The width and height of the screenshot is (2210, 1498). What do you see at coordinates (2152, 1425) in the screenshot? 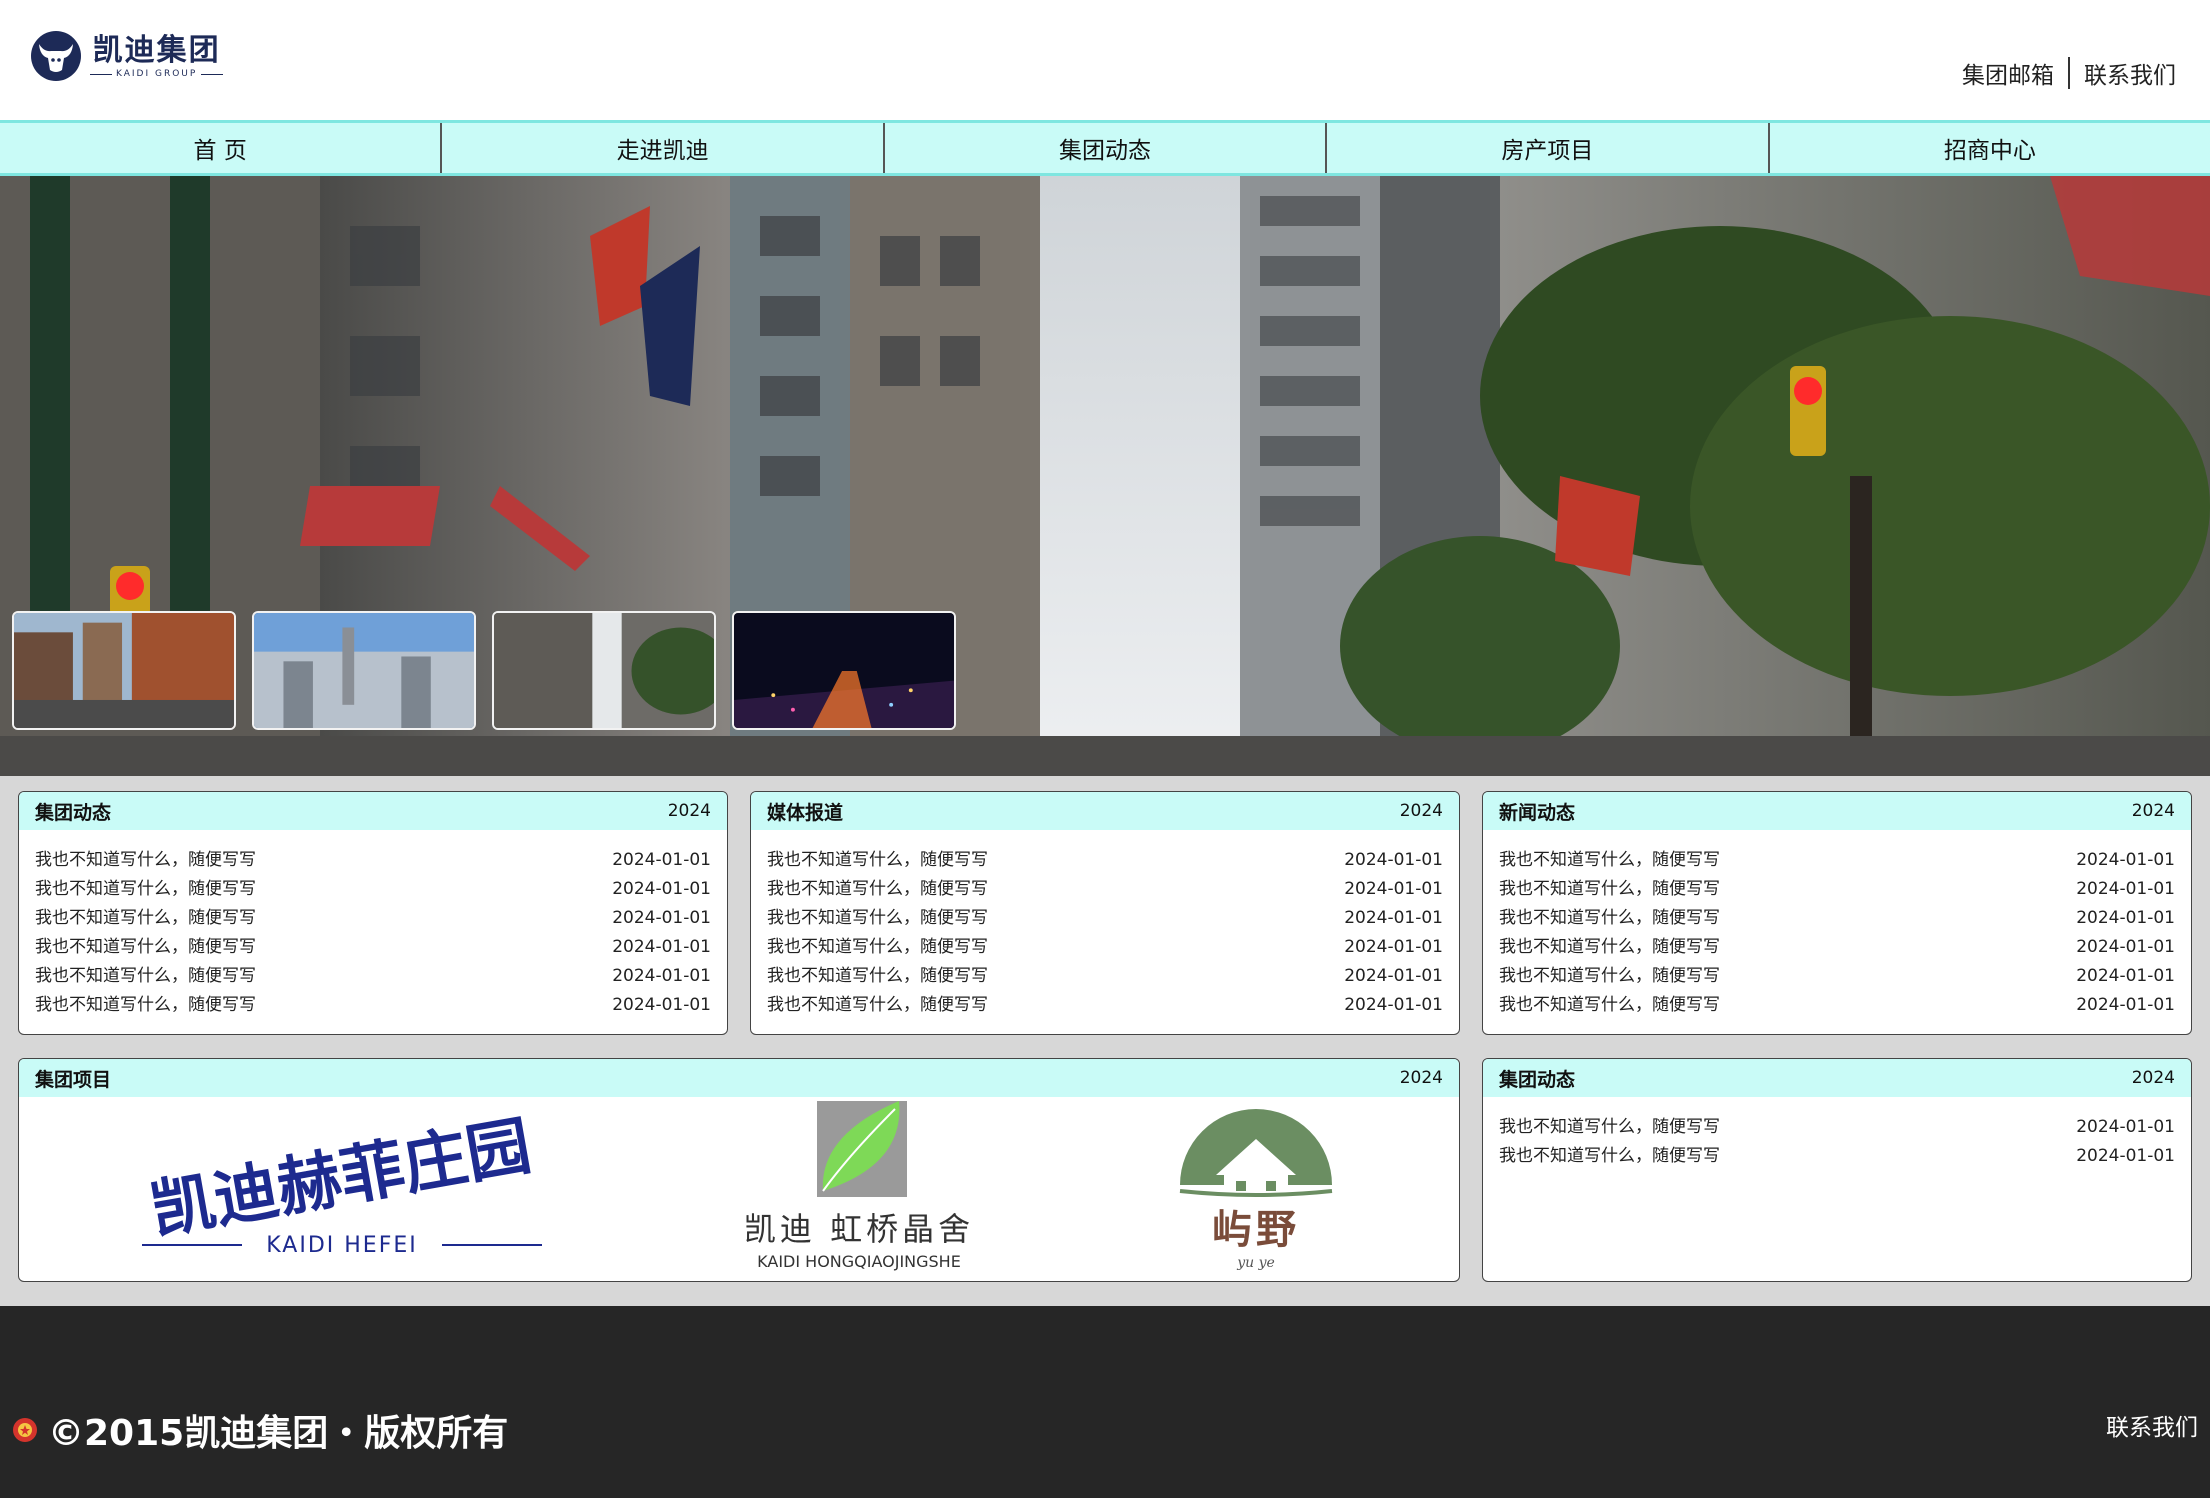
I see `footer-contact-link: 联系我们` at bounding box center [2152, 1425].